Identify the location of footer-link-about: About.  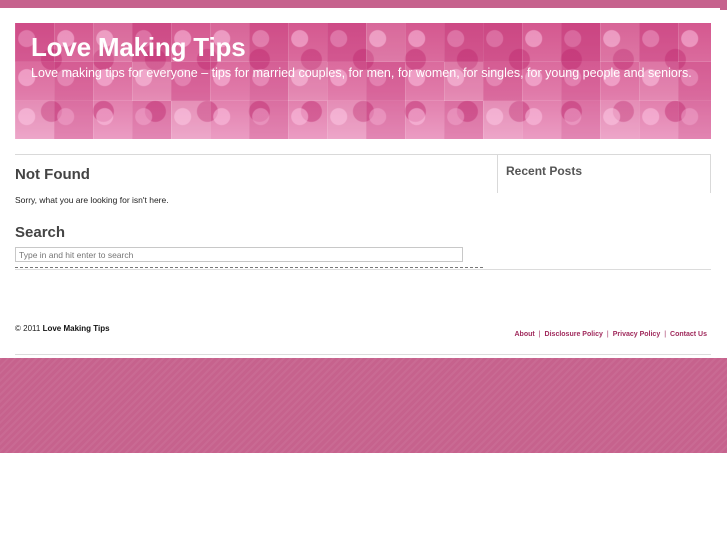
(525, 334).